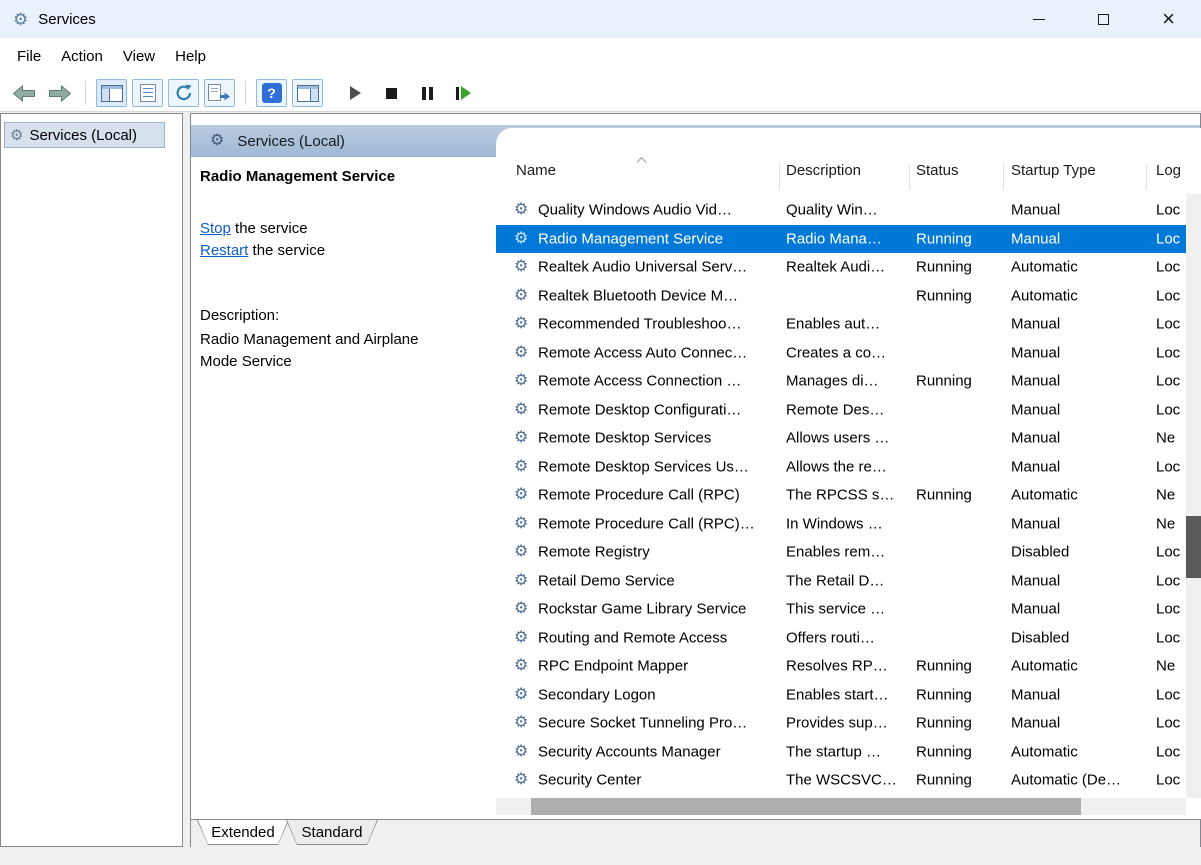 The width and height of the screenshot is (1201, 865). Describe the element at coordinates (1168, 19) in the screenshot. I see `close-button: ×` at that location.